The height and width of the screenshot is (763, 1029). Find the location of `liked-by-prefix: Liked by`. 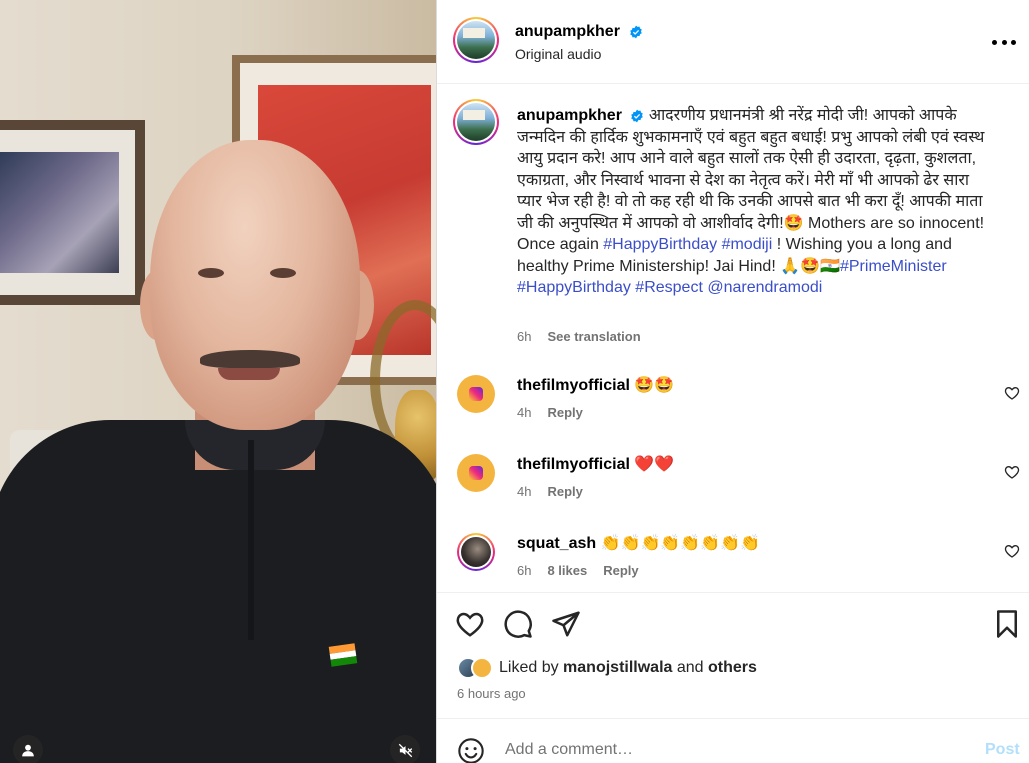

liked-by-prefix: Liked by is located at coordinates (531, 667).